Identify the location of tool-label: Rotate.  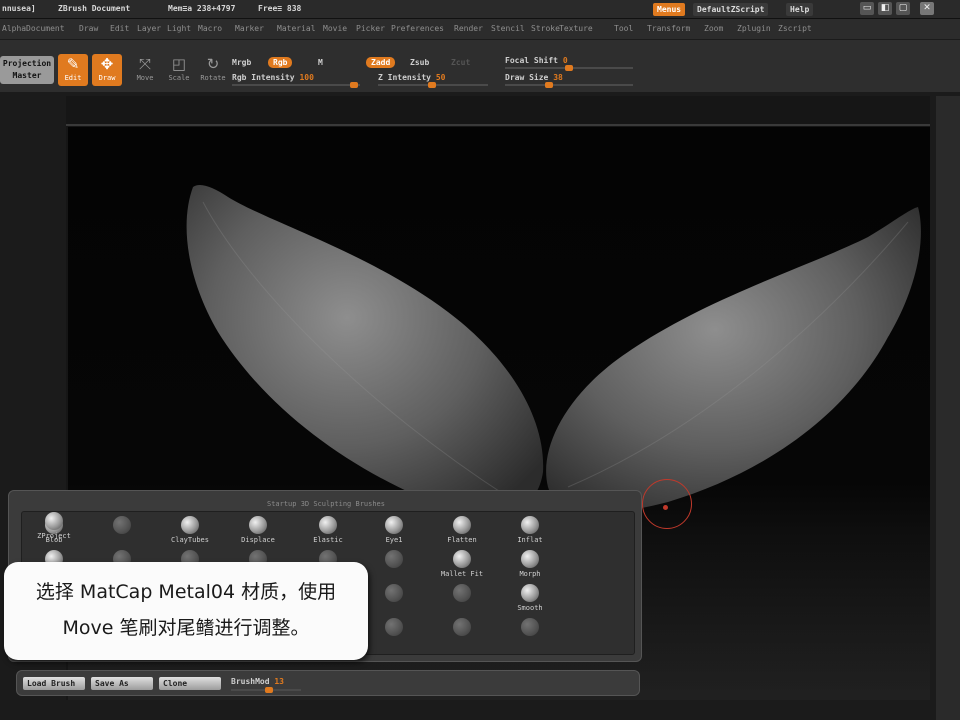
(213, 78).